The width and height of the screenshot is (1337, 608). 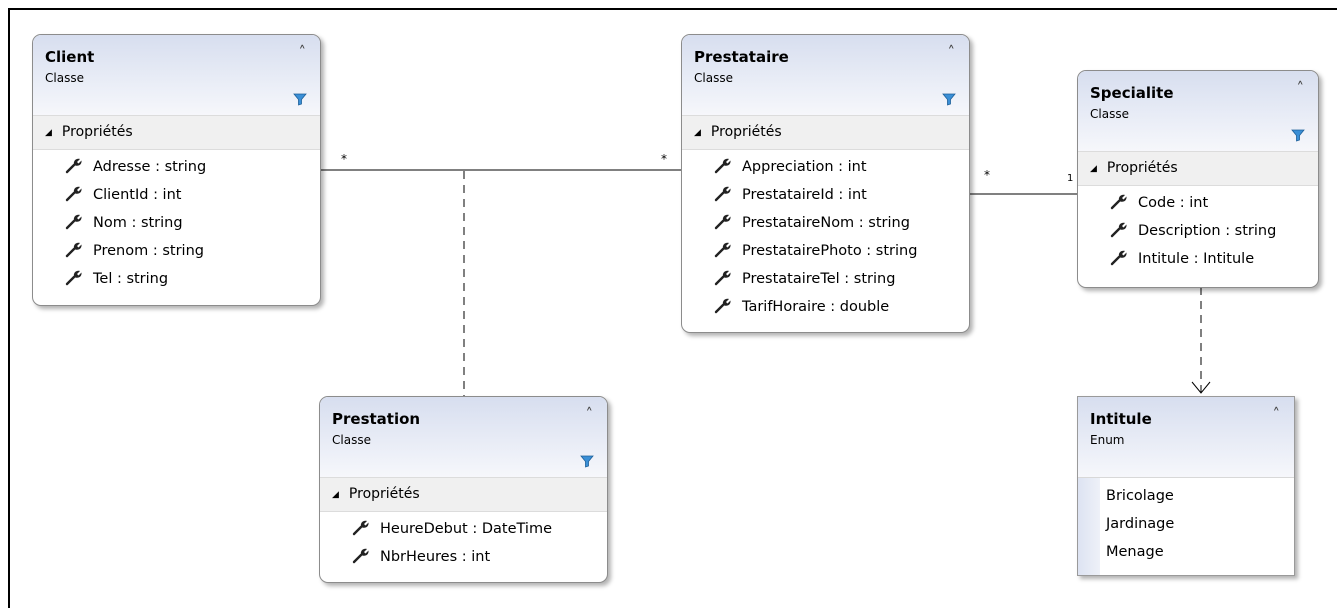 I want to click on property-item: PrestataireNom : string, so click(x=841, y=223).